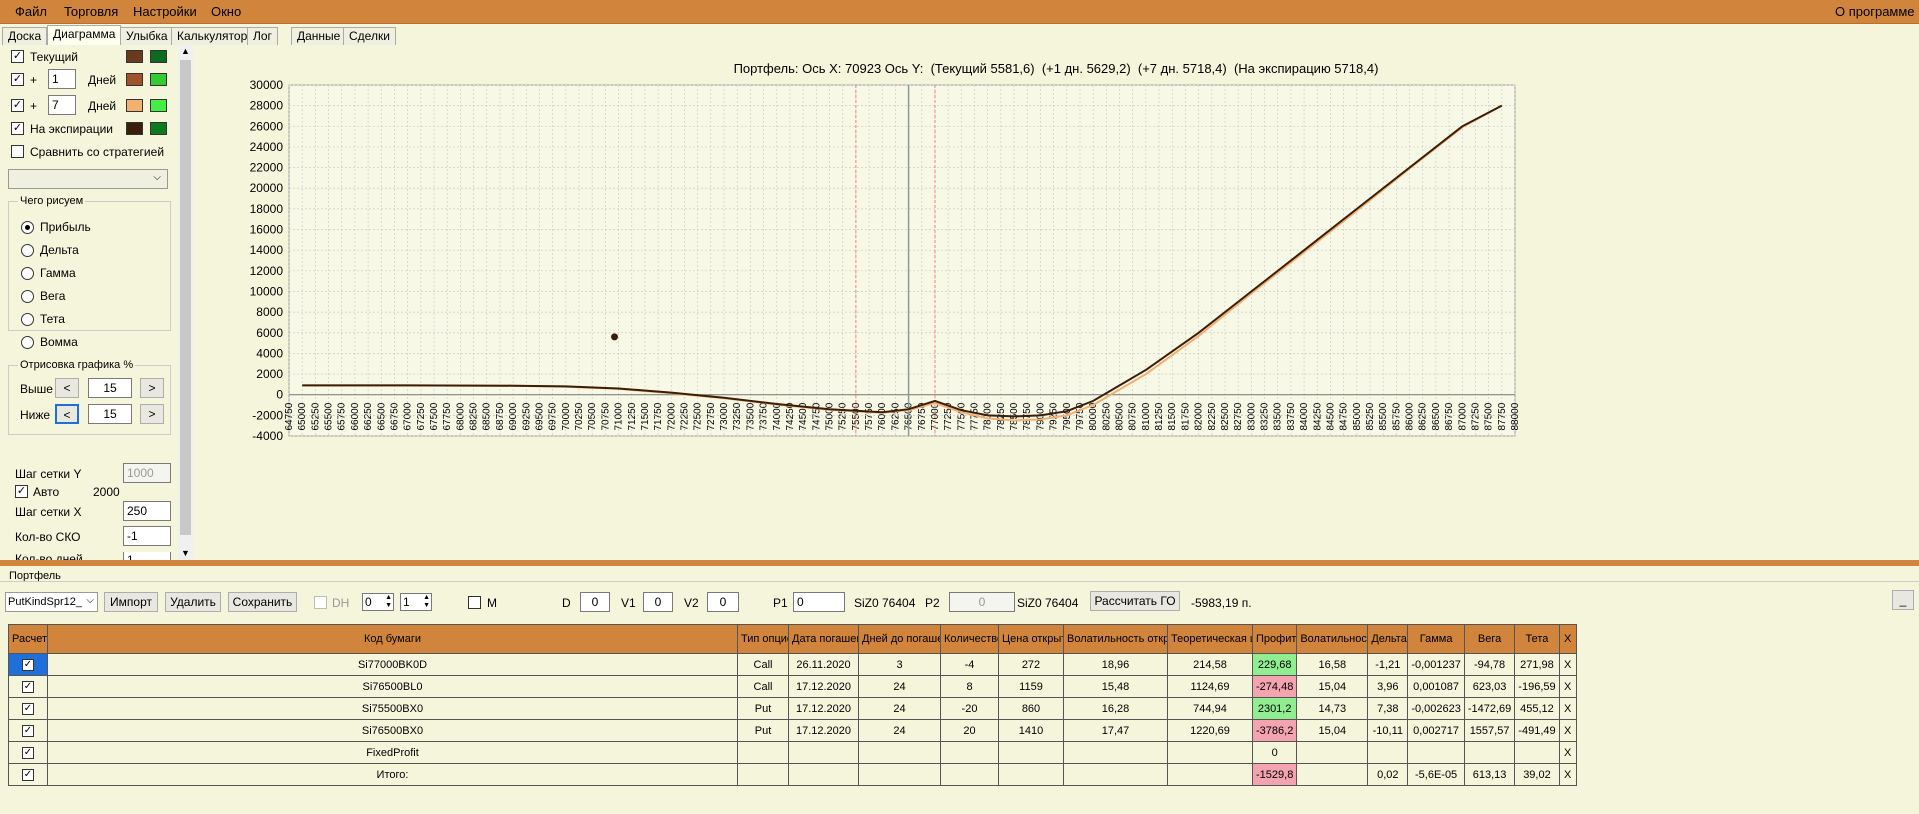 Image resolution: width=1919 pixels, height=814 pixels. What do you see at coordinates (1567, 639) in the screenshot?
I see `column-header: X` at bounding box center [1567, 639].